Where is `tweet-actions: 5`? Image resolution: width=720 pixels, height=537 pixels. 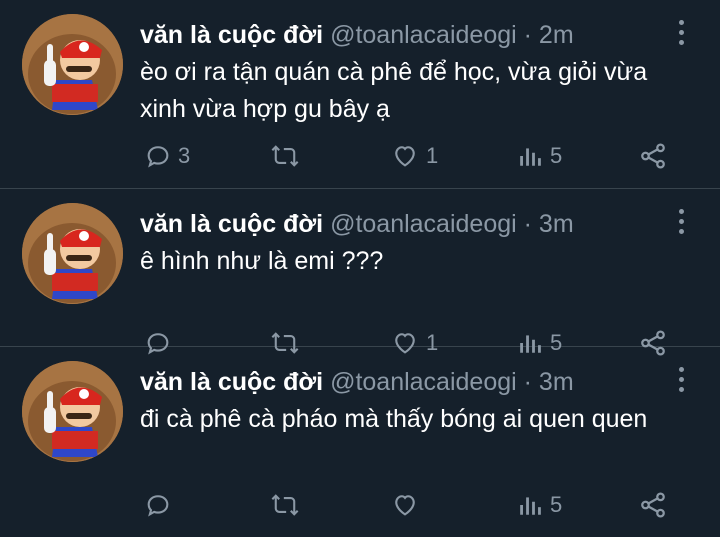 tweet-actions: 5 is located at coordinates (360, 505).